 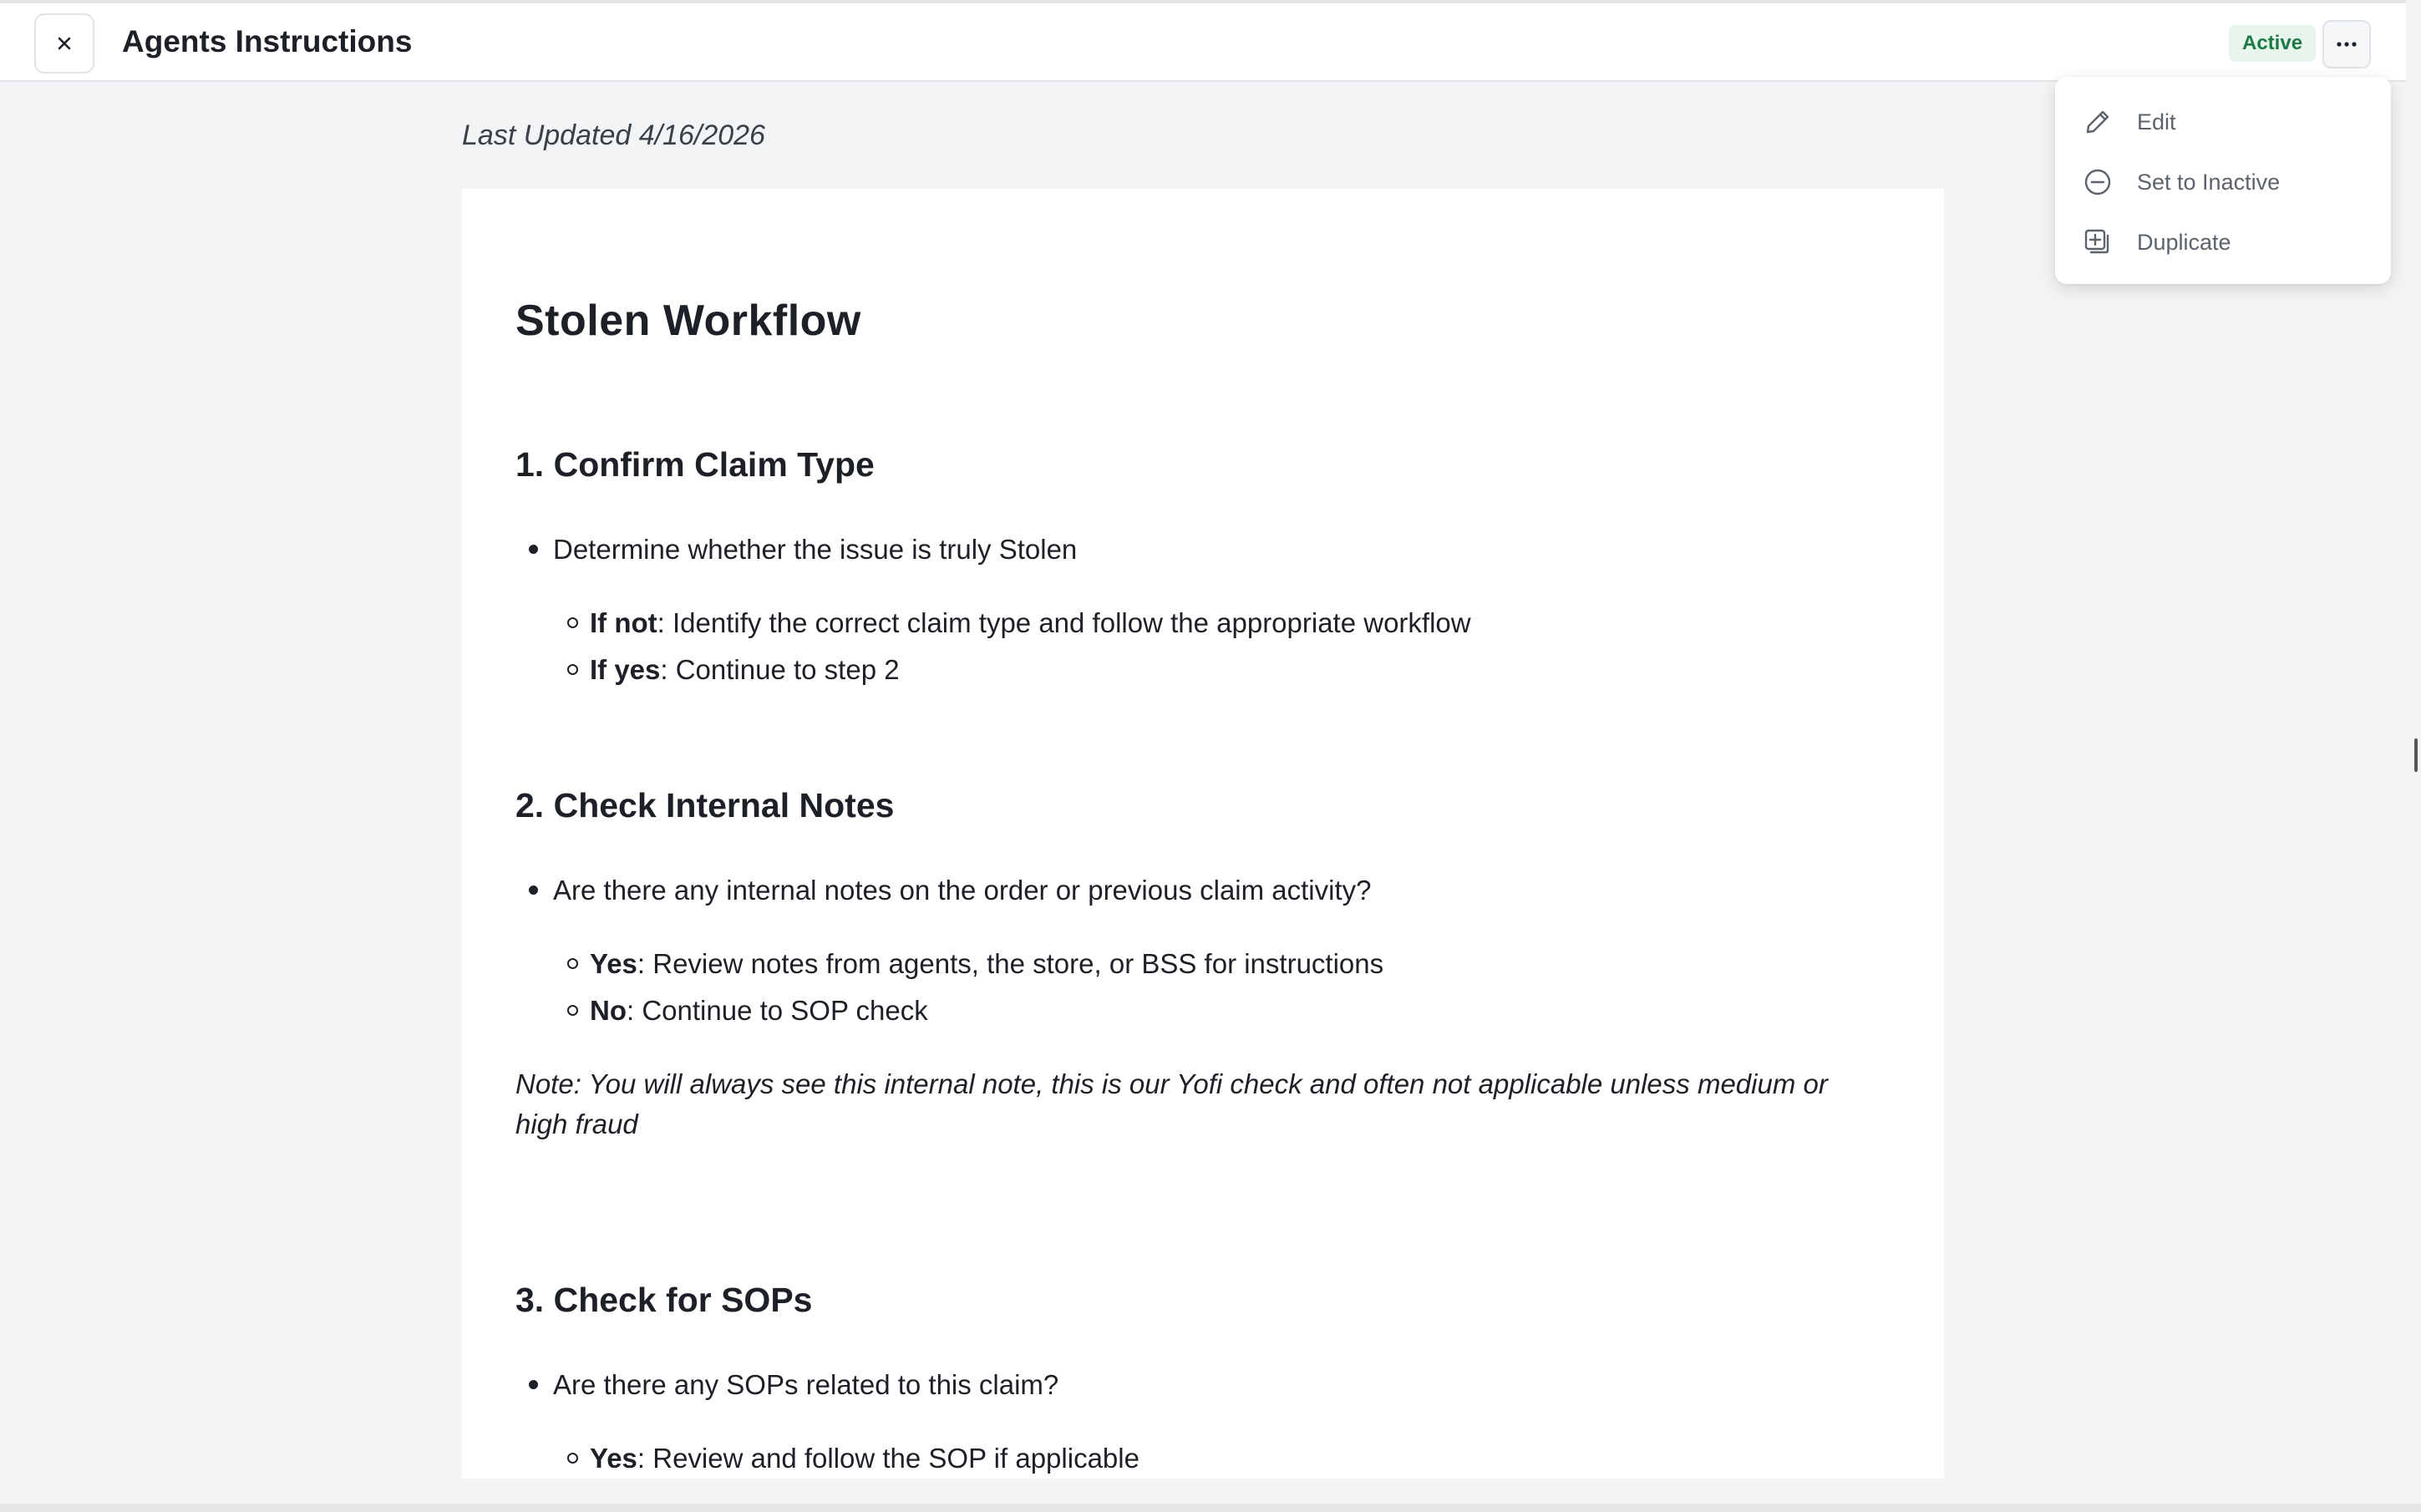 I want to click on scrollbar-handle, so click(x=2416, y=755).